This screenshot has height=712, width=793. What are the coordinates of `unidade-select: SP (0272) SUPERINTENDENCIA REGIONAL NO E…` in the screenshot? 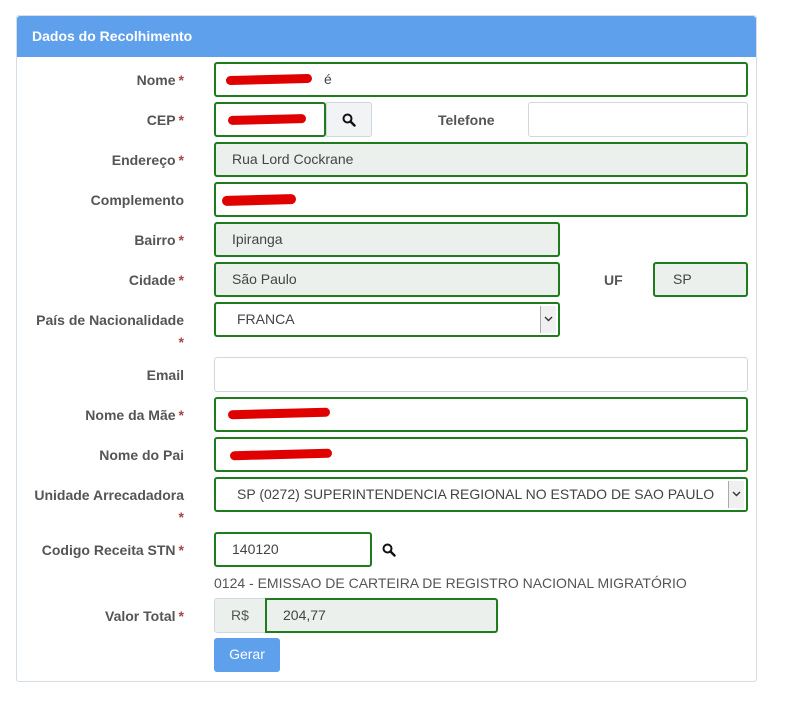 It's located at (481, 494).